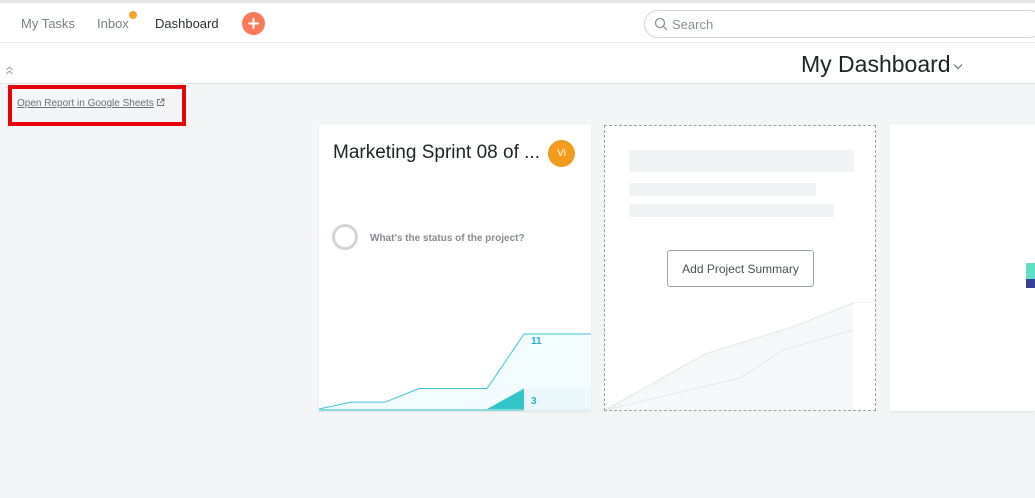  I want to click on chart-label-completed: 3, so click(534, 401).